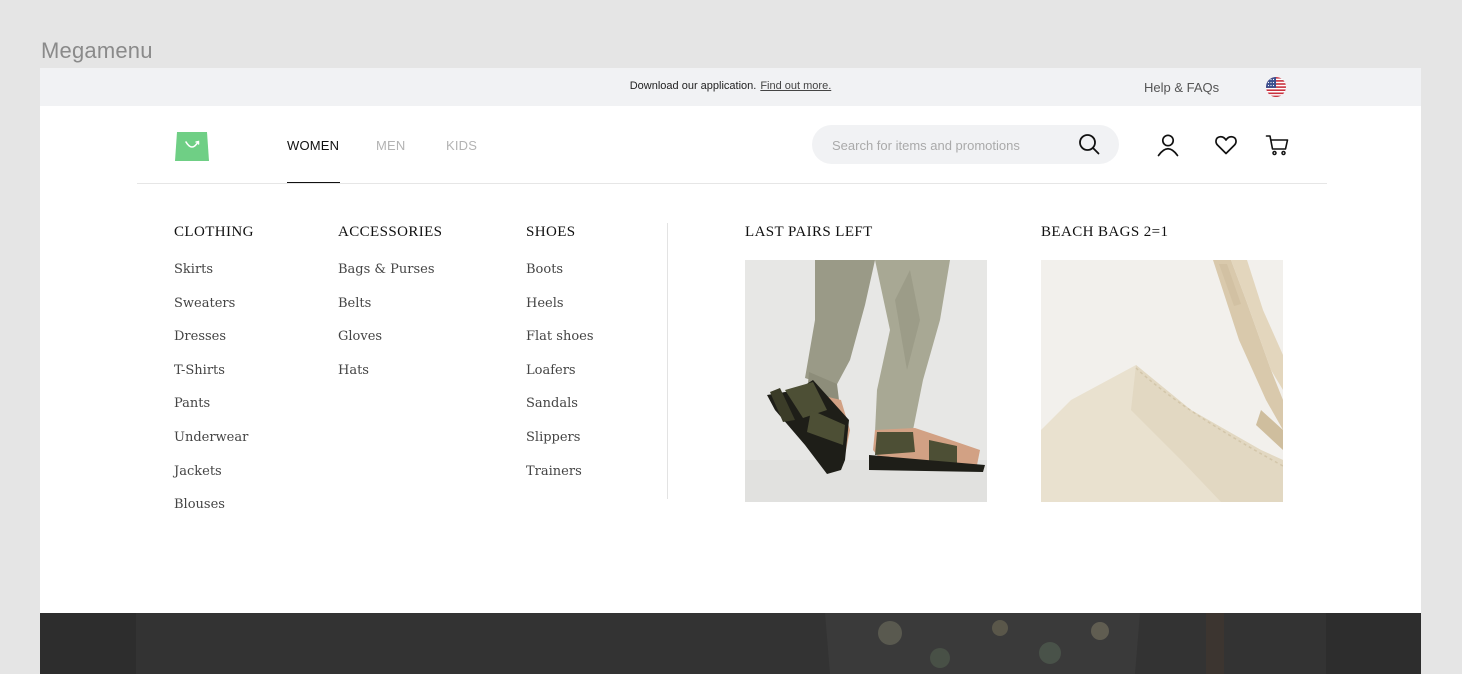 The height and width of the screenshot is (674, 1462). What do you see at coordinates (1104, 232) in the screenshot?
I see `promo-beach-bags-heading: BEACH BAGS 2=1` at bounding box center [1104, 232].